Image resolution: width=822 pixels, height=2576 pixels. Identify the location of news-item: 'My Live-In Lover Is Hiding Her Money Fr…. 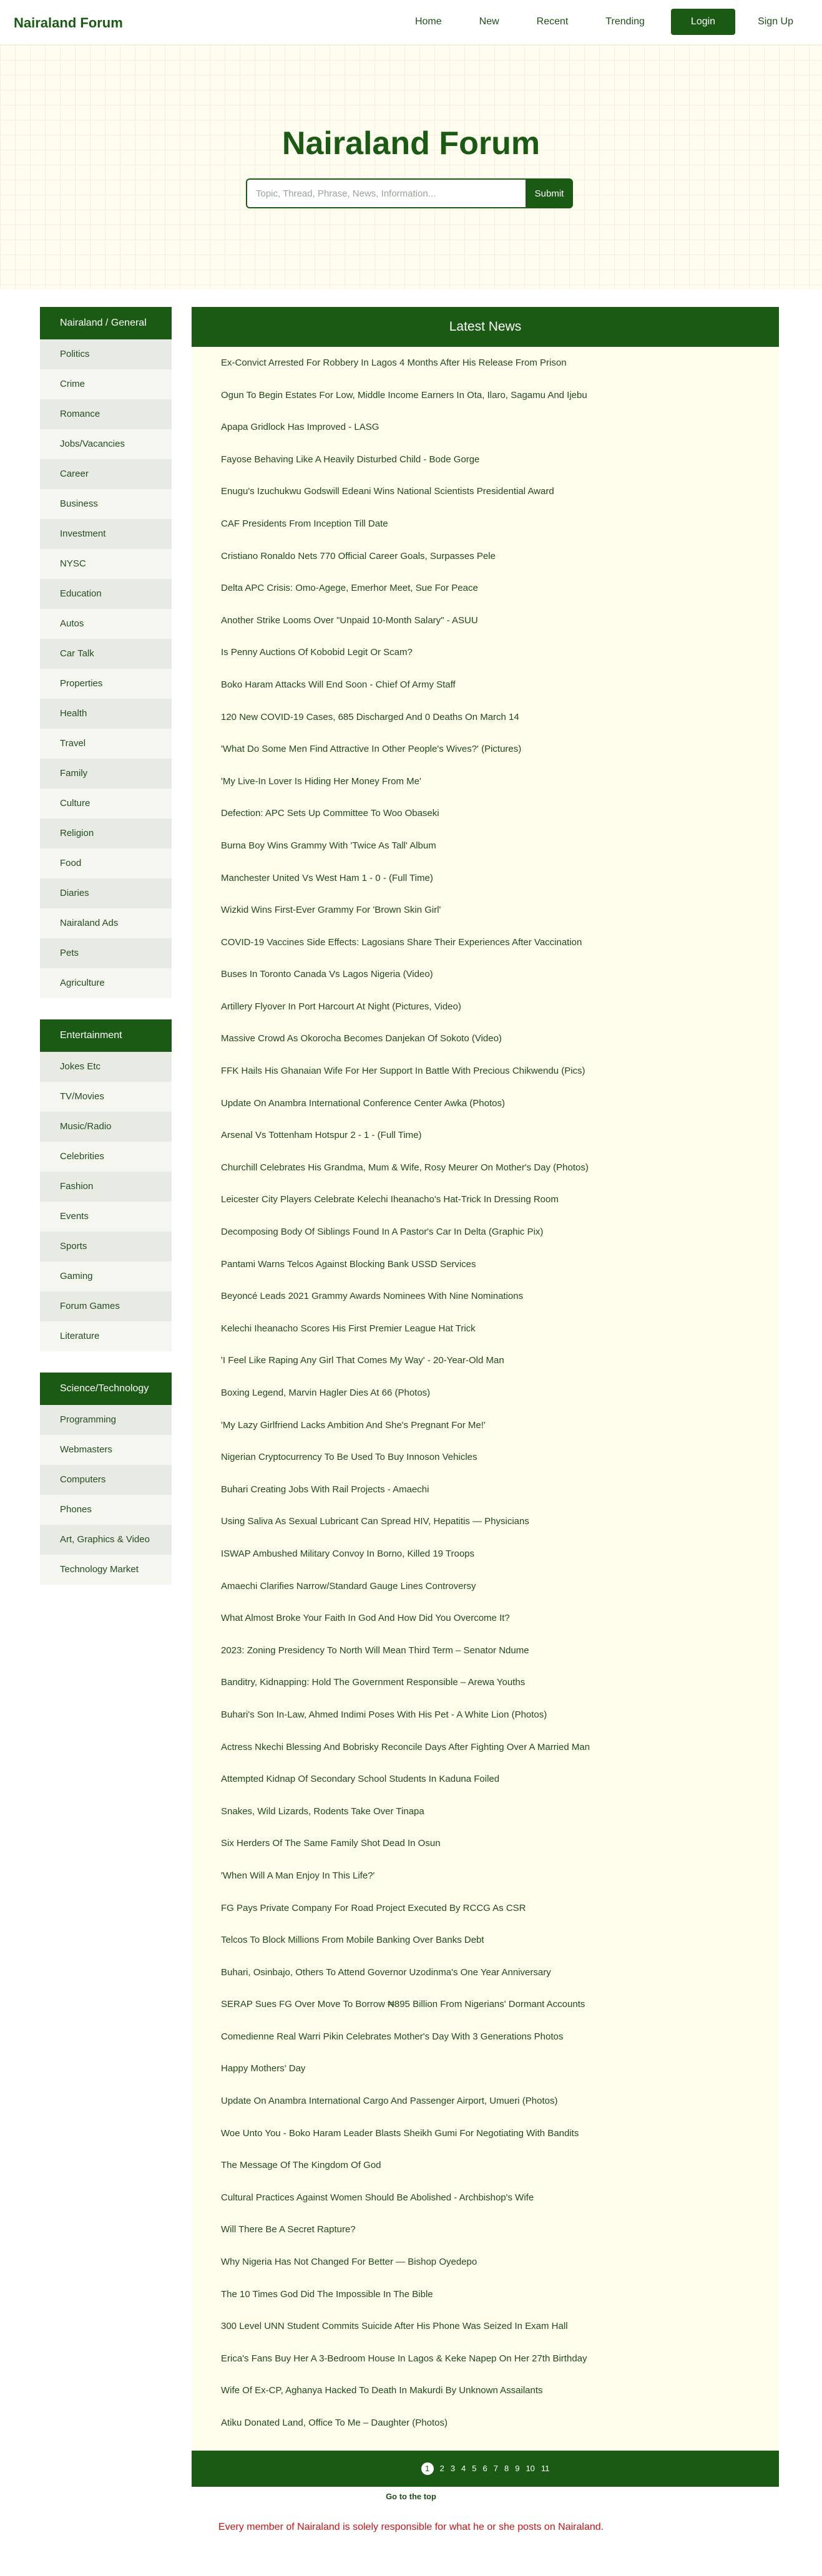
(500, 789).